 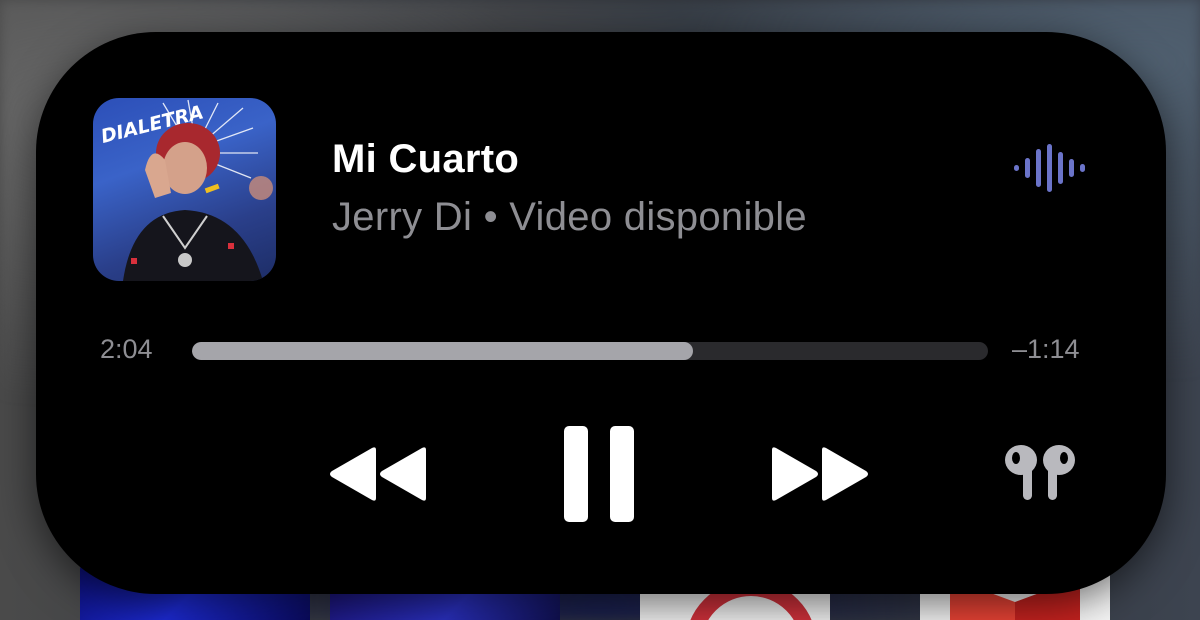 What do you see at coordinates (1049, 168) in the screenshot?
I see `audio-waveform-icon` at bounding box center [1049, 168].